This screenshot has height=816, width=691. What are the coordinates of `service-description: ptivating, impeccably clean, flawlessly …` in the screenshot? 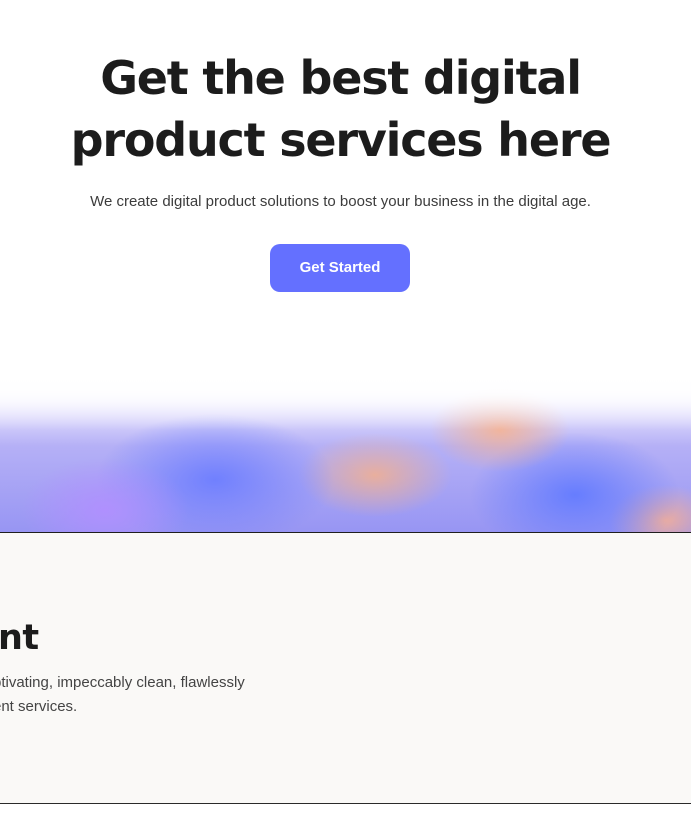 It's located at (146, 695).